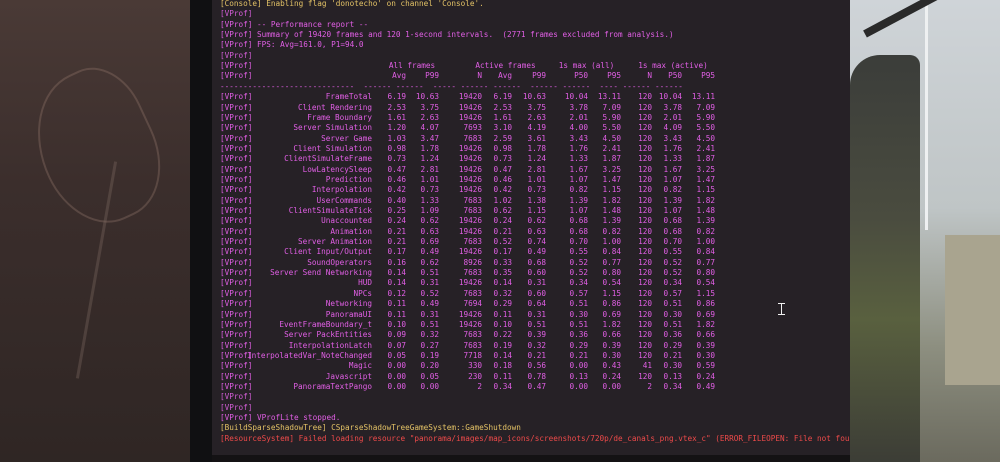 This screenshot has width=1000, height=462. What do you see at coordinates (346, 138) in the screenshot?
I see `row-name: Server Game` at bounding box center [346, 138].